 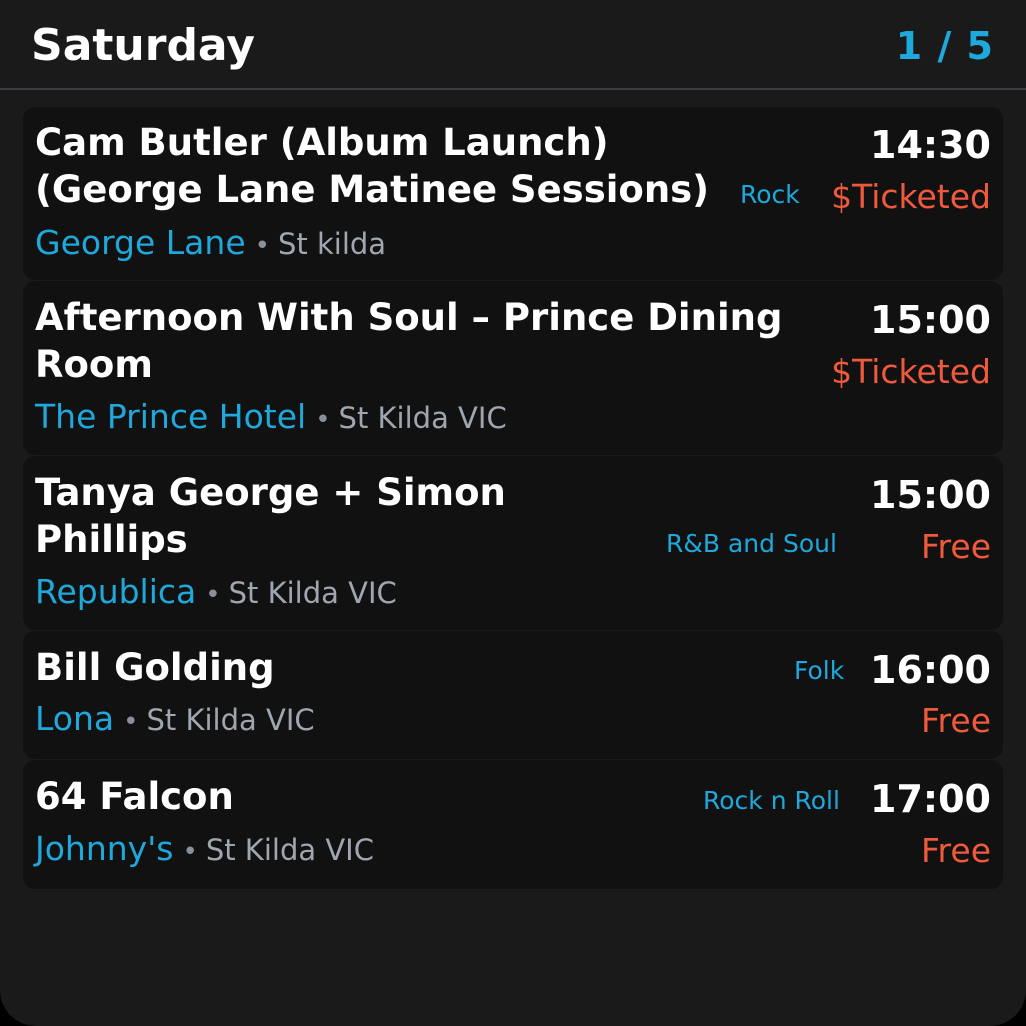 I want to click on day-title: Saturday, so click(x=143, y=45).